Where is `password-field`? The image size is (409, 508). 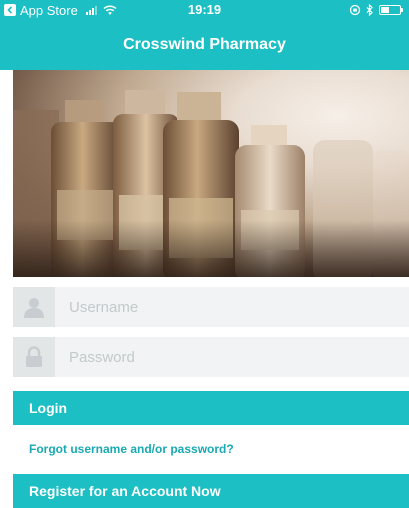 password-field is located at coordinates (211, 357).